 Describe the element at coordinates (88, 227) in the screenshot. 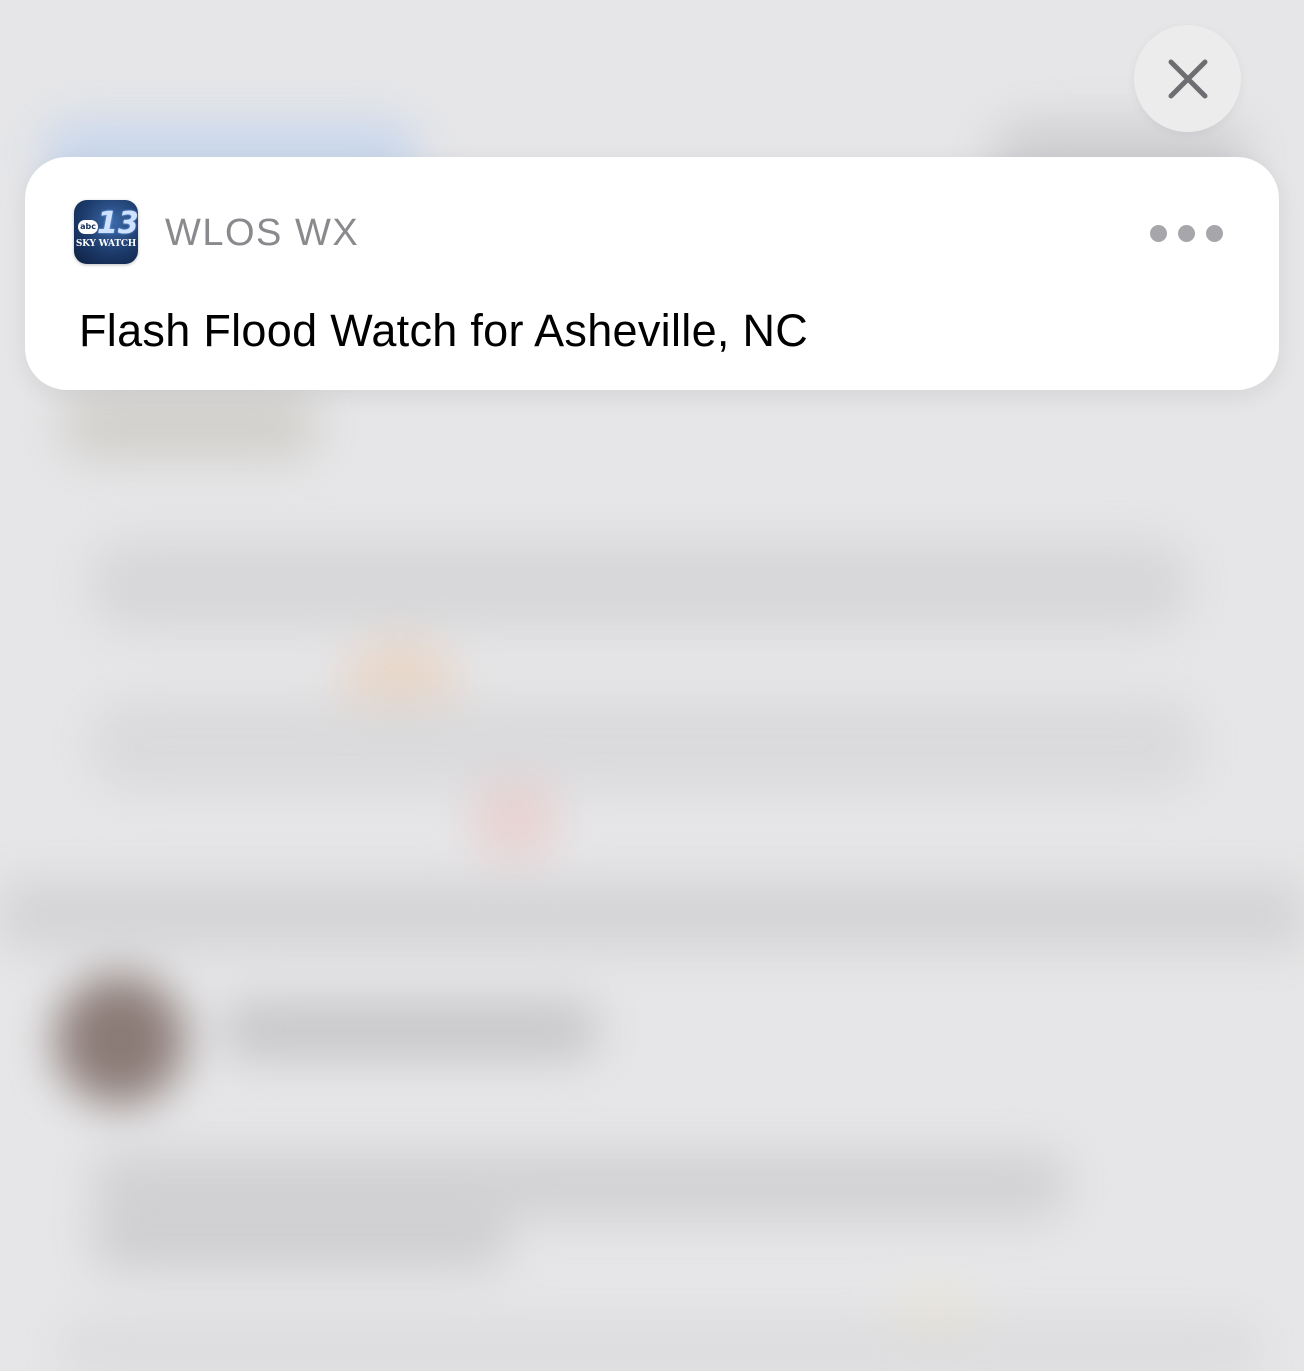

I see `logo-abc-text: abc` at that location.